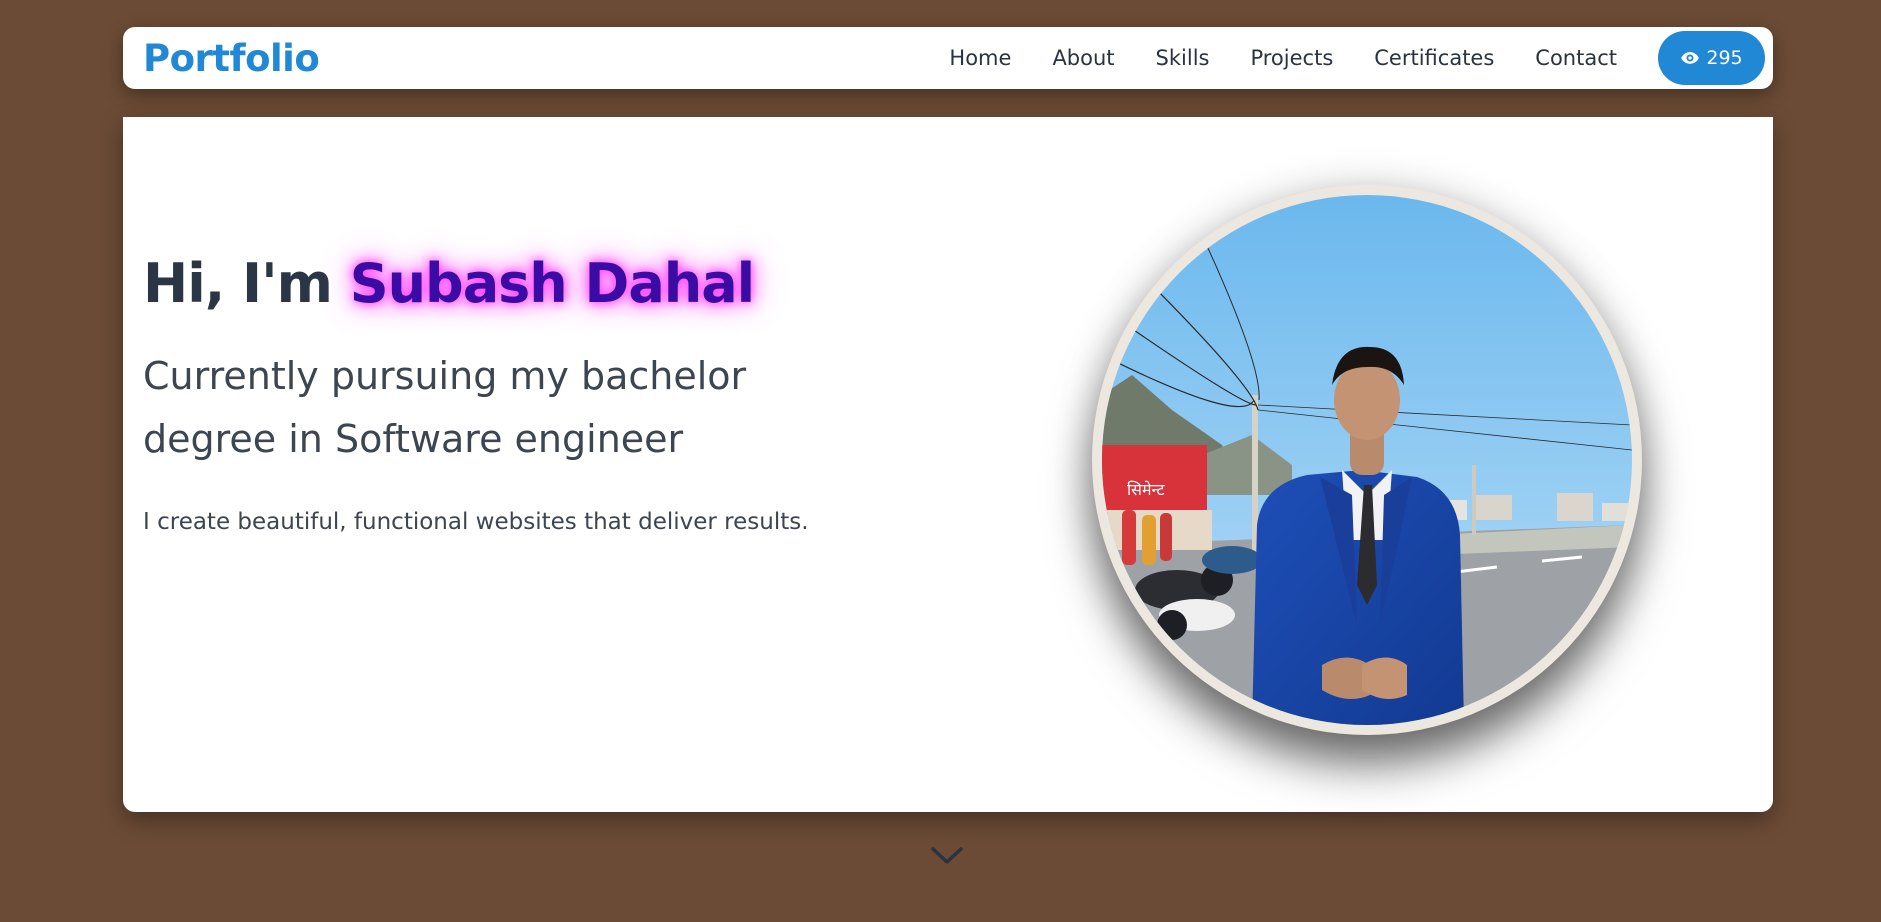 This screenshot has height=922, width=1881. What do you see at coordinates (1576, 58) in the screenshot?
I see `nav-link-contact: Contact` at bounding box center [1576, 58].